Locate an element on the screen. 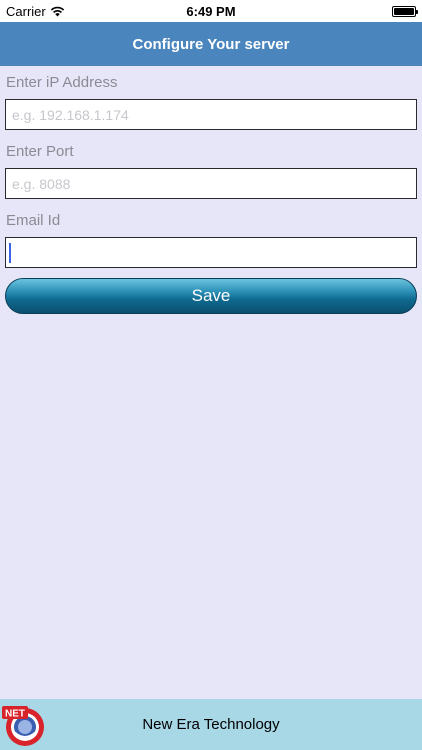  ip-address-label: Enter iP Address is located at coordinates (62, 82).